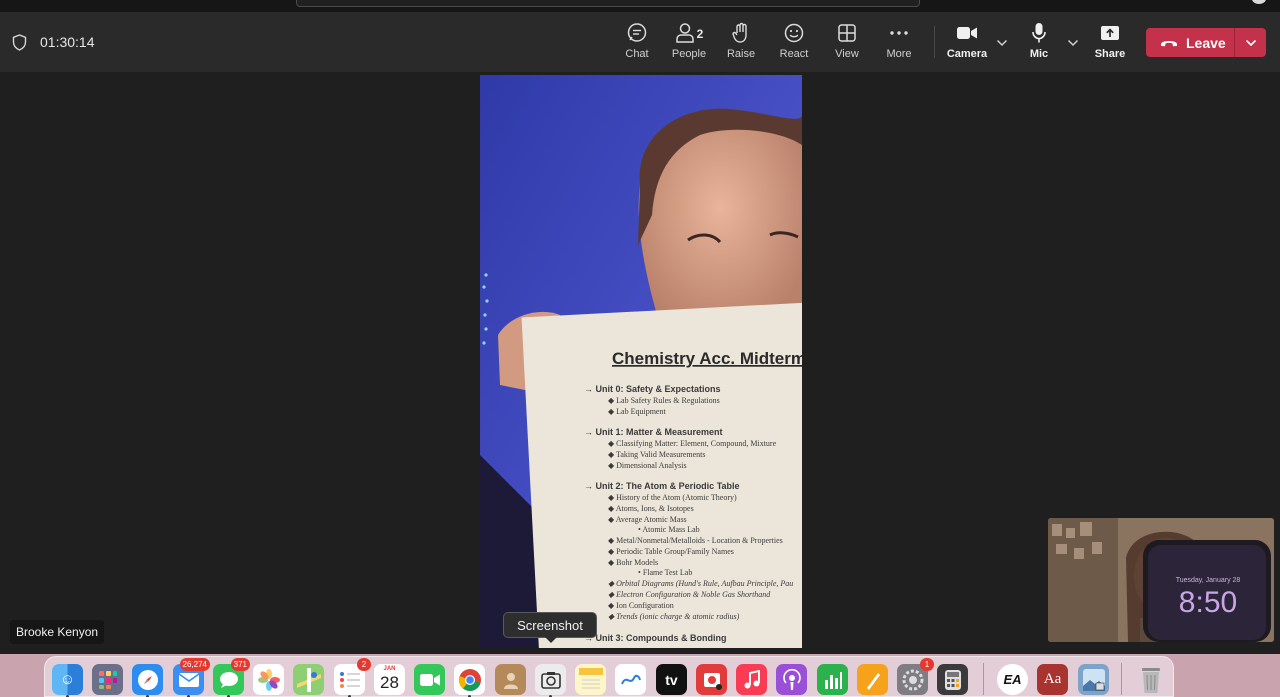 This screenshot has width=1280, height=697. What do you see at coordinates (67, 42) in the screenshot?
I see `meeting-duration: 01:30:14` at bounding box center [67, 42].